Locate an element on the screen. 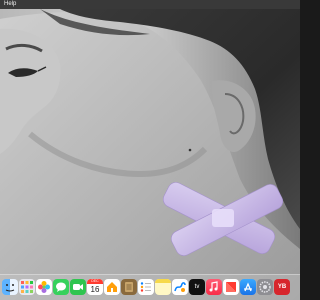  video-app-icon: YB is located at coordinates (282, 287).